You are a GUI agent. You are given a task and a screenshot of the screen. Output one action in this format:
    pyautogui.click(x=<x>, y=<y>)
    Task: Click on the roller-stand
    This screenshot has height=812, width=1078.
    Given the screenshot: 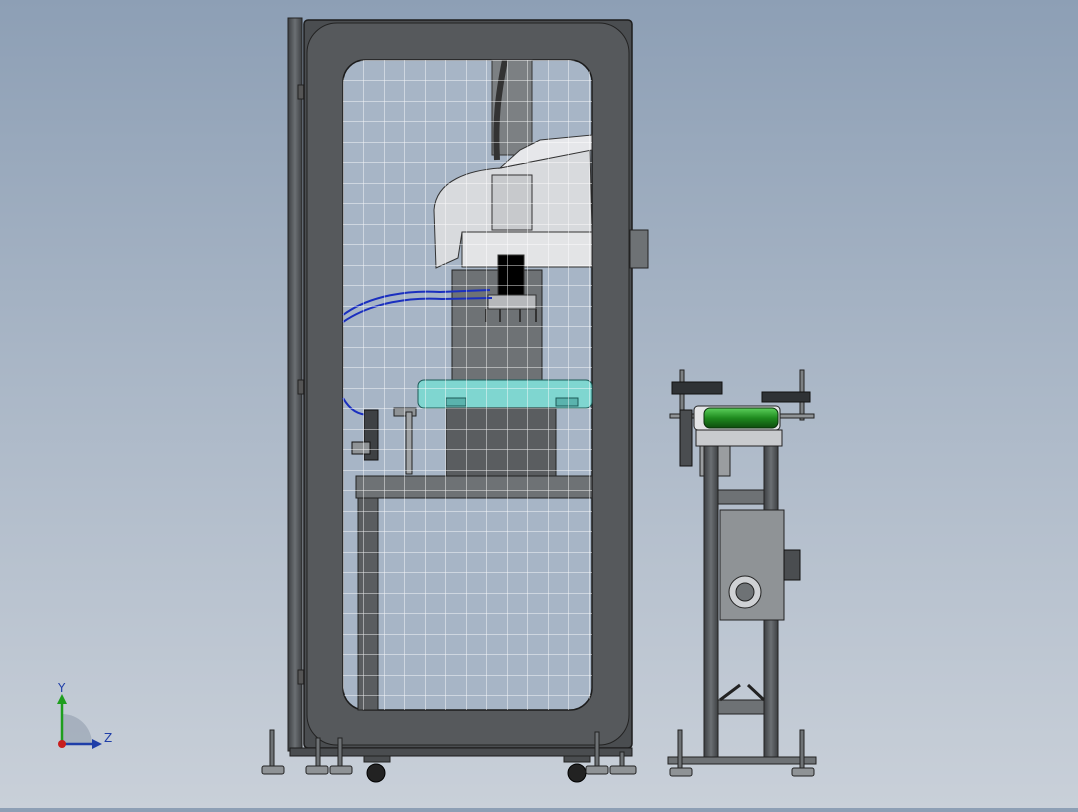 What is the action you would take?
    pyautogui.click(x=742, y=573)
    